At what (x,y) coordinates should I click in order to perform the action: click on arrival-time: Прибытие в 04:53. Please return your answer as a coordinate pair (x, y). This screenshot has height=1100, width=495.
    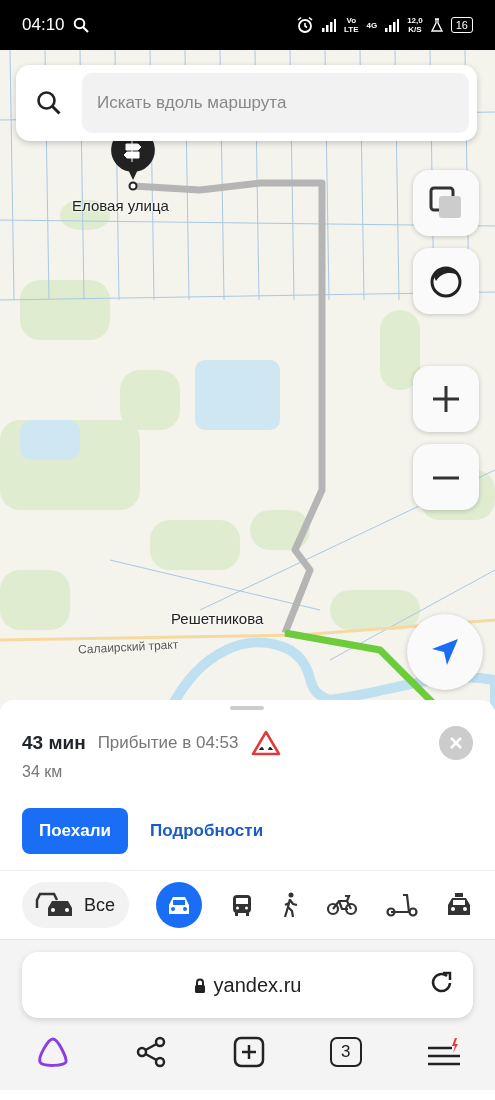
    Looking at the image, I should click on (168, 743).